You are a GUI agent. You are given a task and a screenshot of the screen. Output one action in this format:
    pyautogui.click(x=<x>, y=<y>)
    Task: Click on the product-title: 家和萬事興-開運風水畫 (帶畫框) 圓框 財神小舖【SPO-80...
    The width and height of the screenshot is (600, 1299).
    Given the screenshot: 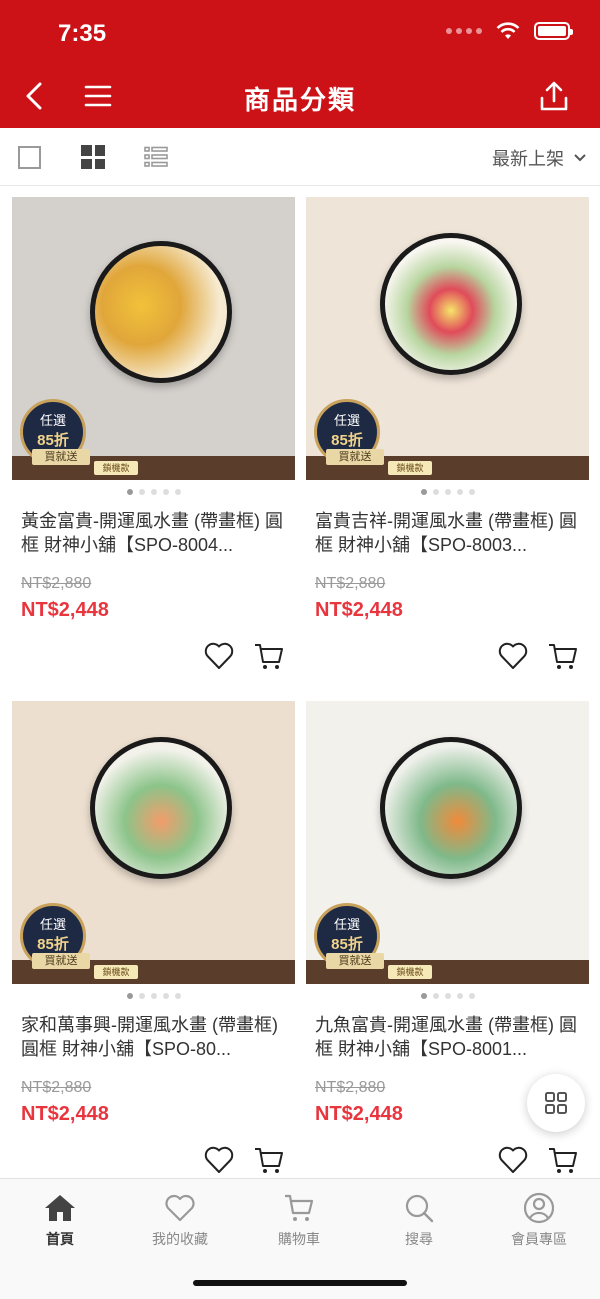 What is the action you would take?
    pyautogui.click(x=156, y=1037)
    